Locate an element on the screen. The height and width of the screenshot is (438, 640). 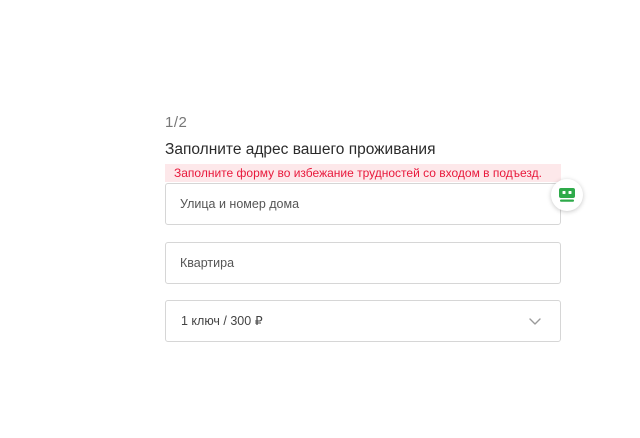
key-select-value: 1 ключ / 300 ₽ is located at coordinates (222, 321).